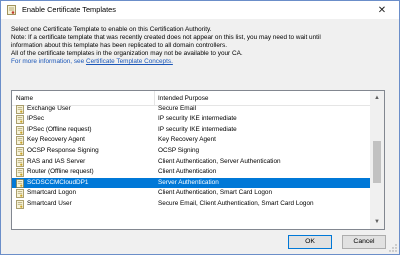 The image size is (400, 255). I want to click on template-name: SCDSCCMCloudDP1, so click(58, 182).